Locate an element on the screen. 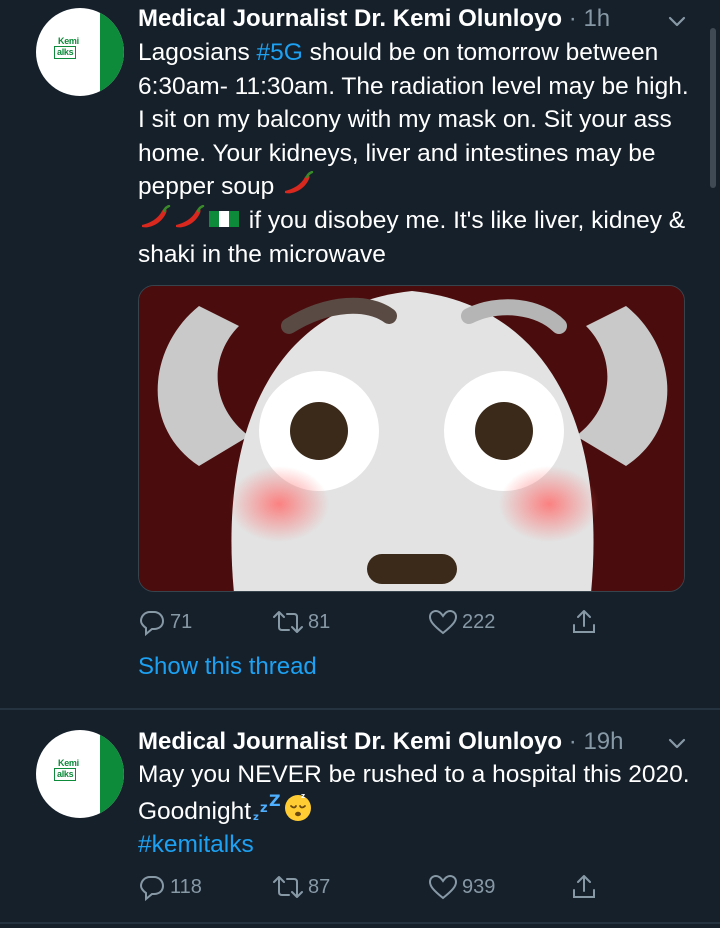  retweet-button: 87 is located at coordinates (301, 887).